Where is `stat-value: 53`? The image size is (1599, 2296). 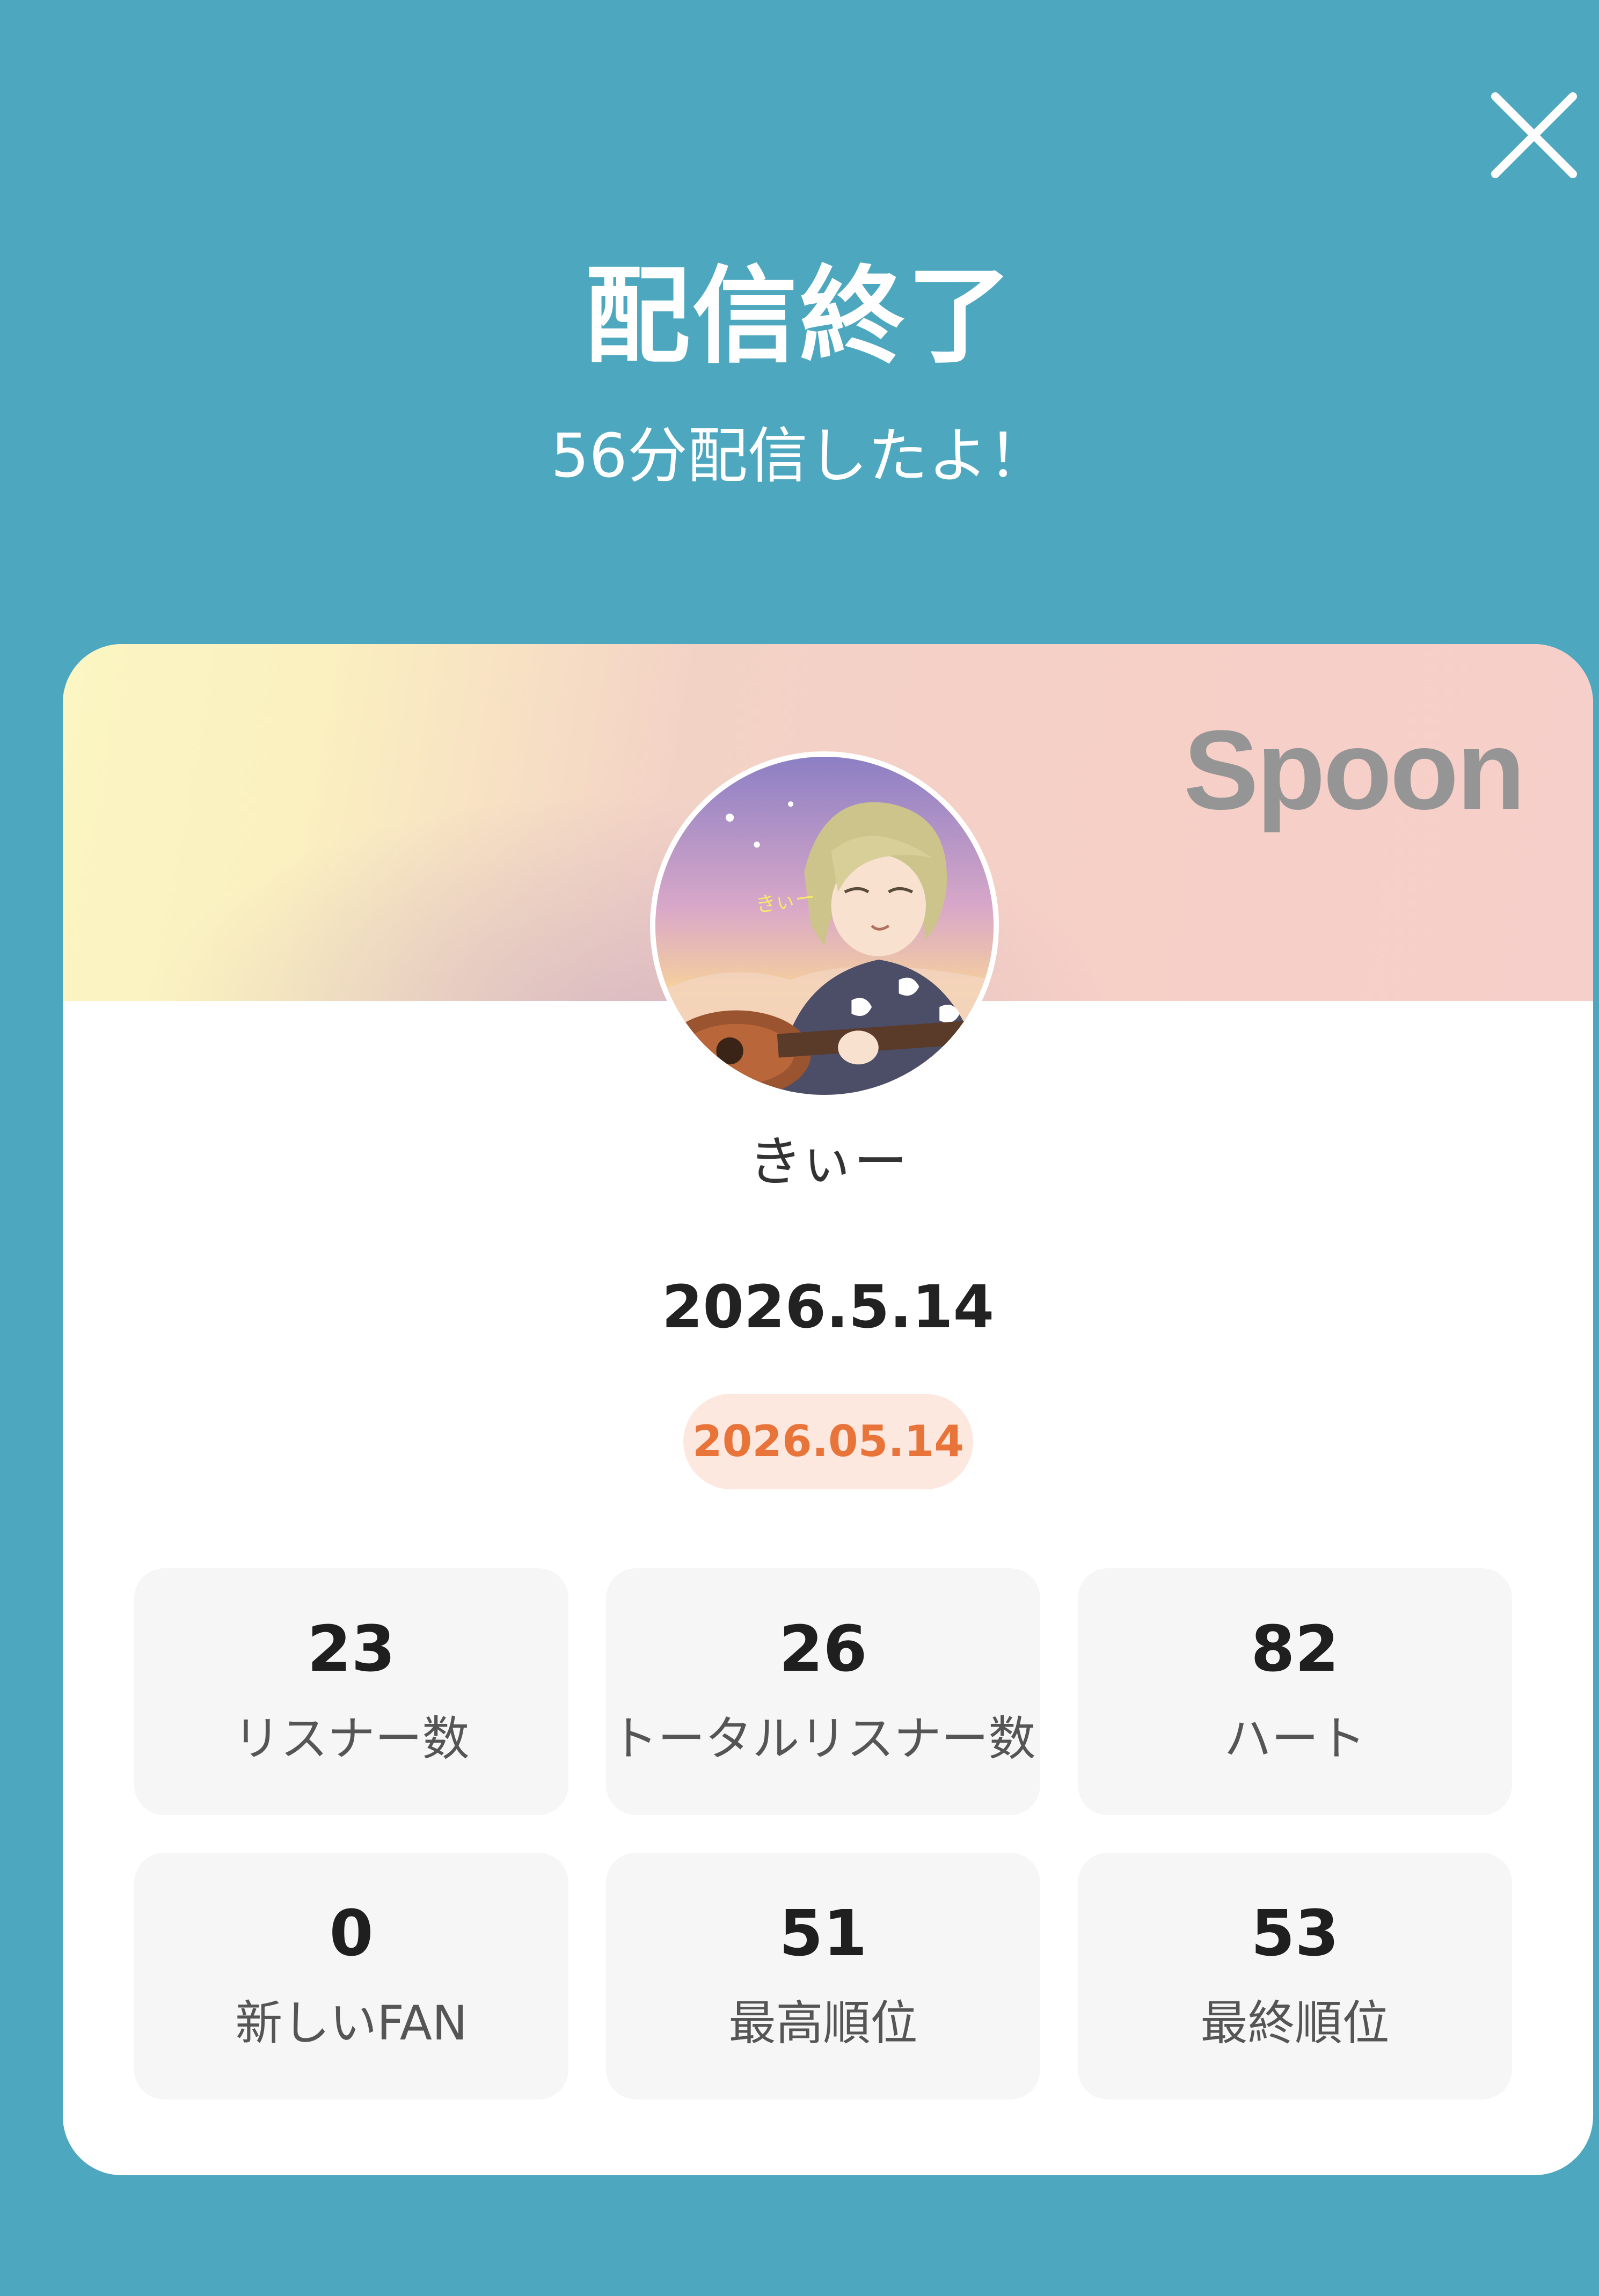 stat-value: 53 is located at coordinates (1295, 1933).